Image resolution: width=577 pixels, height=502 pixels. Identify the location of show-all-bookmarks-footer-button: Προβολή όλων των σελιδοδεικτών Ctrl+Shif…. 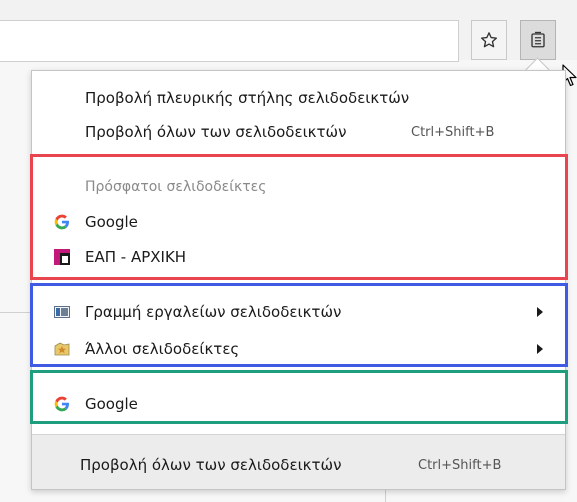
(298, 465).